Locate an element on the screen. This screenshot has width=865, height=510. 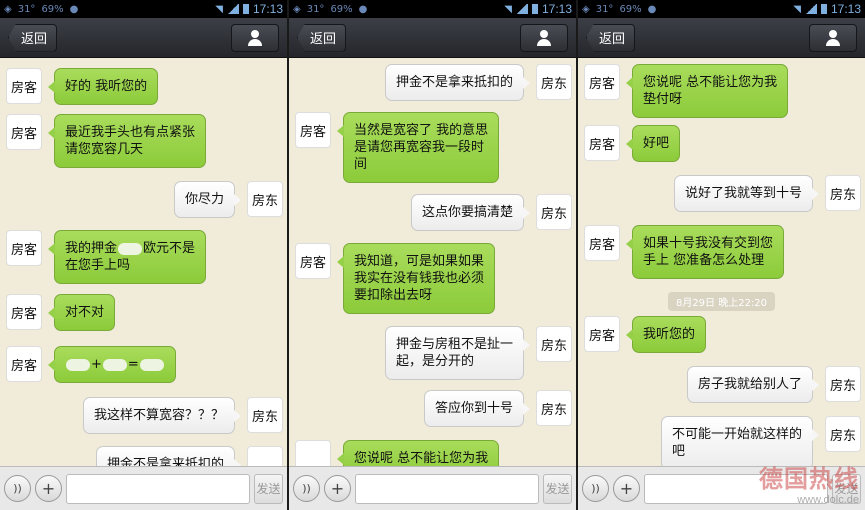
received-message-bubble: 最近我手头也有点紧张 请您宽容几天 is located at coordinates (127, 141).